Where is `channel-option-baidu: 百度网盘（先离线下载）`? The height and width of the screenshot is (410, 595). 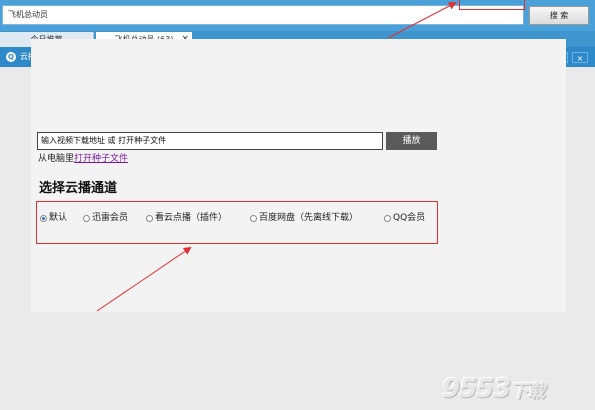 channel-option-baidu: 百度网盘（先离线下载） is located at coordinates (304, 218).